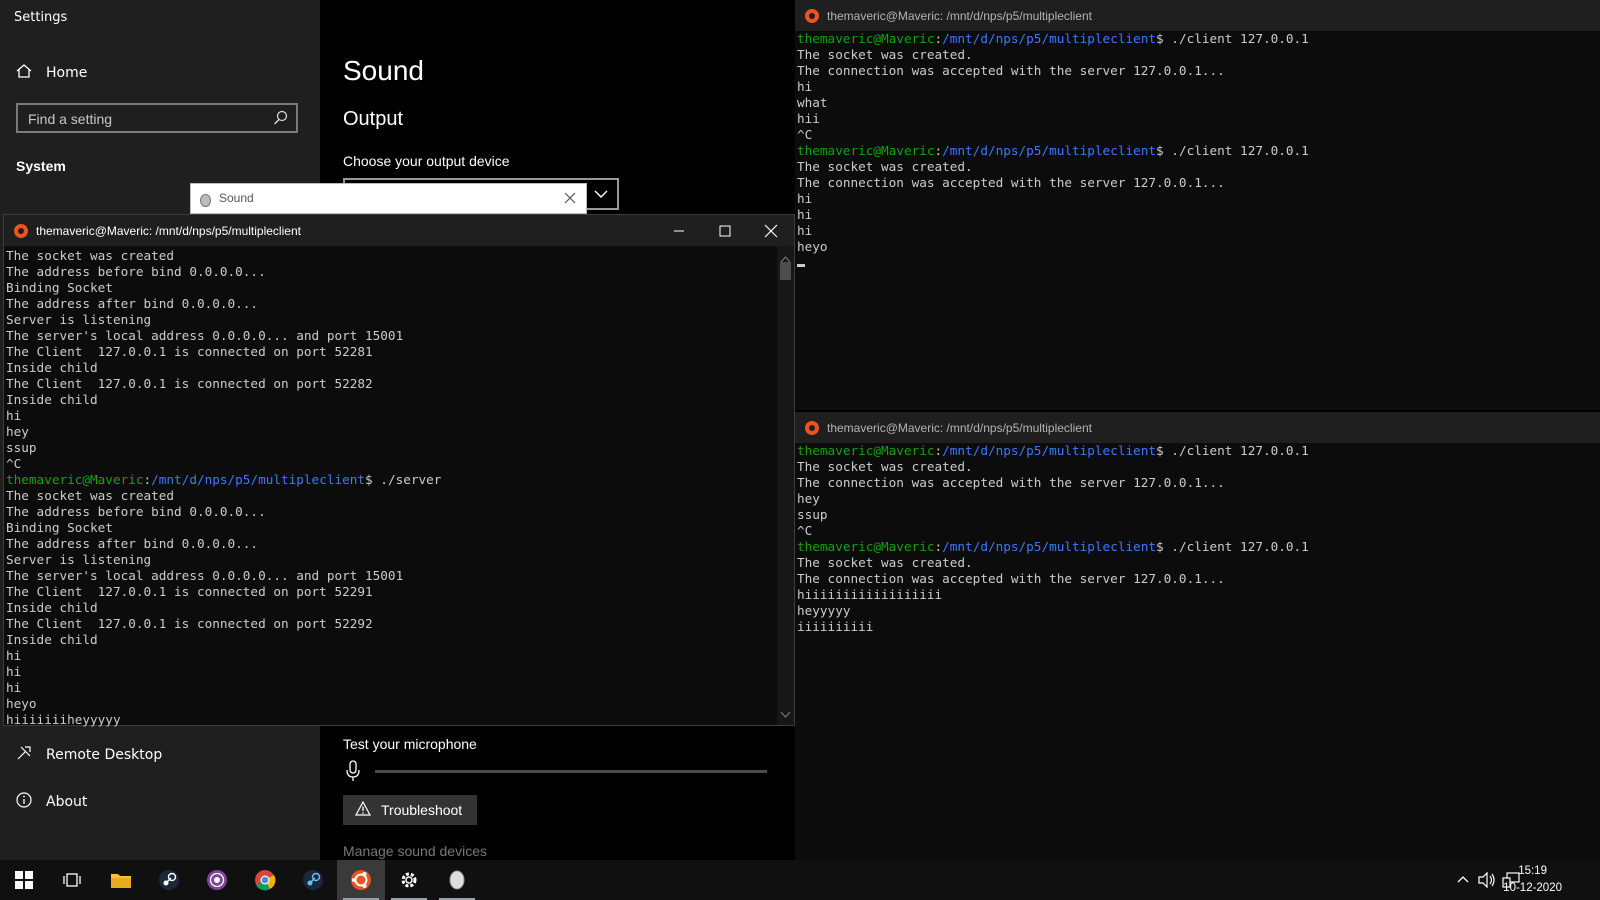 The image size is (1600, 900). Describe the element at coordinates (1463, 881) in the screenshot. I see `chevron-up-icon` at that location.